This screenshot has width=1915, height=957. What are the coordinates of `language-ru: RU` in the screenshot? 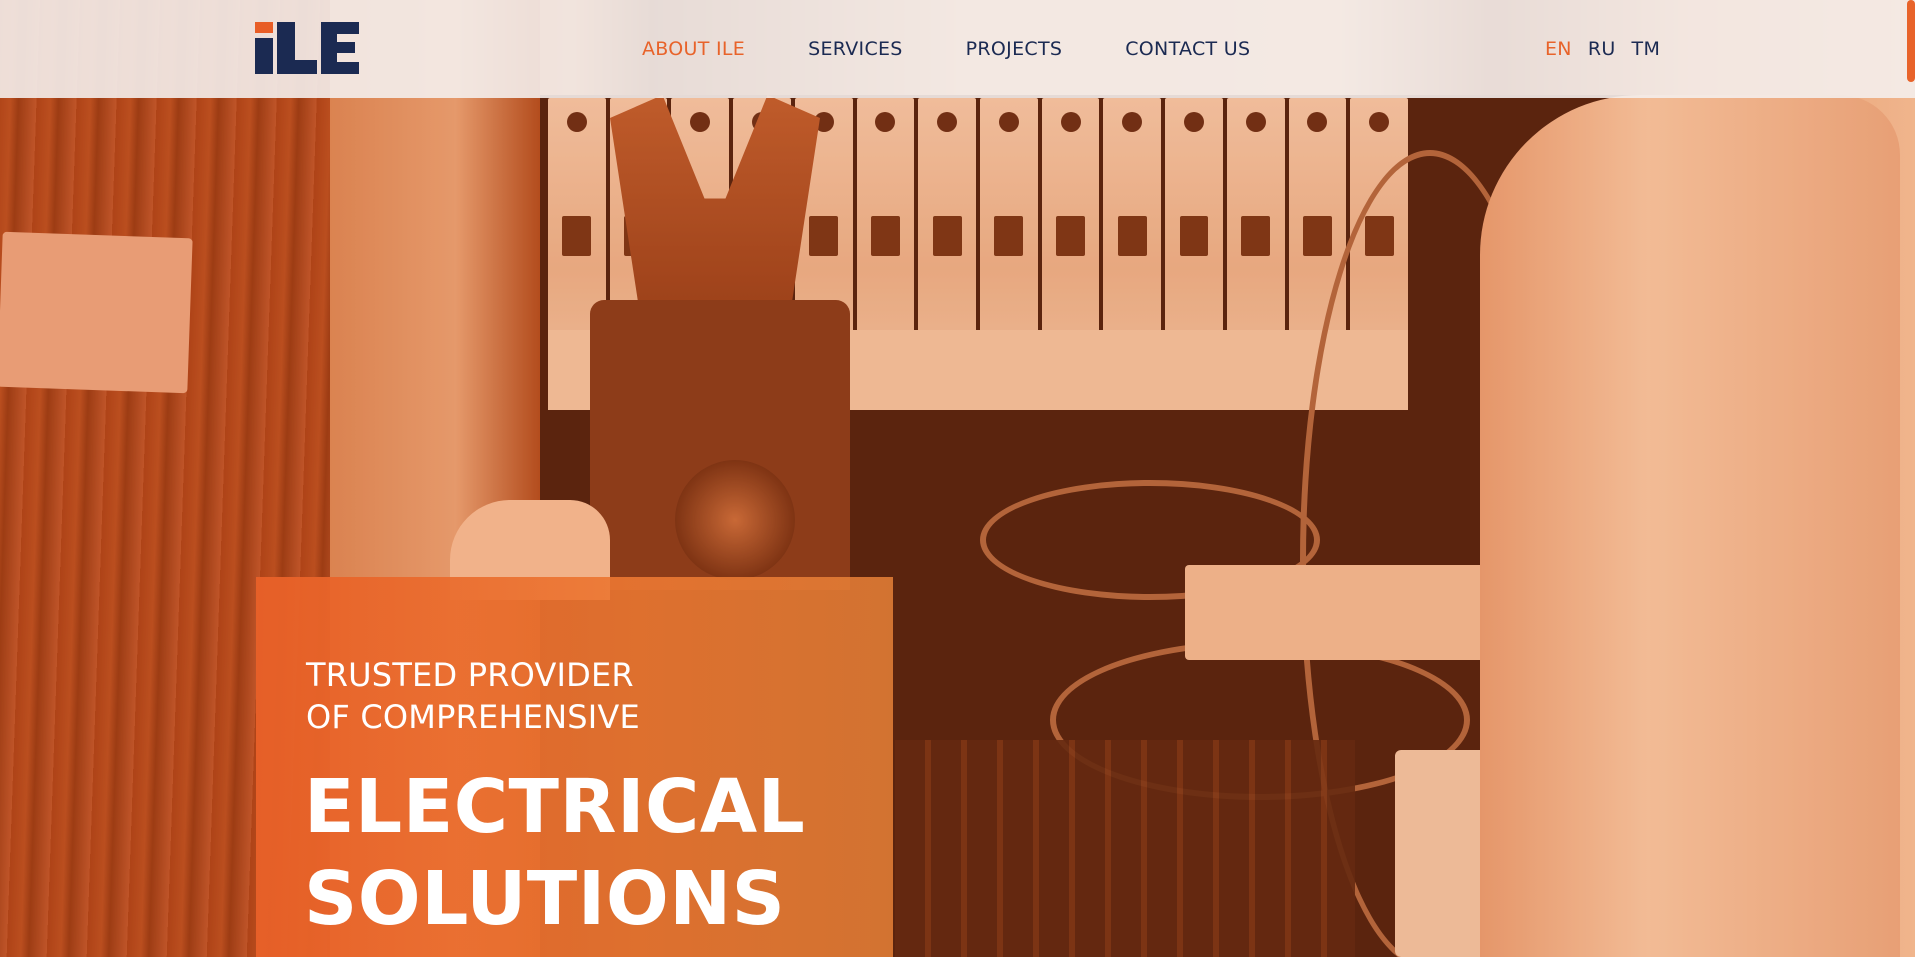 It's located at (1602, 49).